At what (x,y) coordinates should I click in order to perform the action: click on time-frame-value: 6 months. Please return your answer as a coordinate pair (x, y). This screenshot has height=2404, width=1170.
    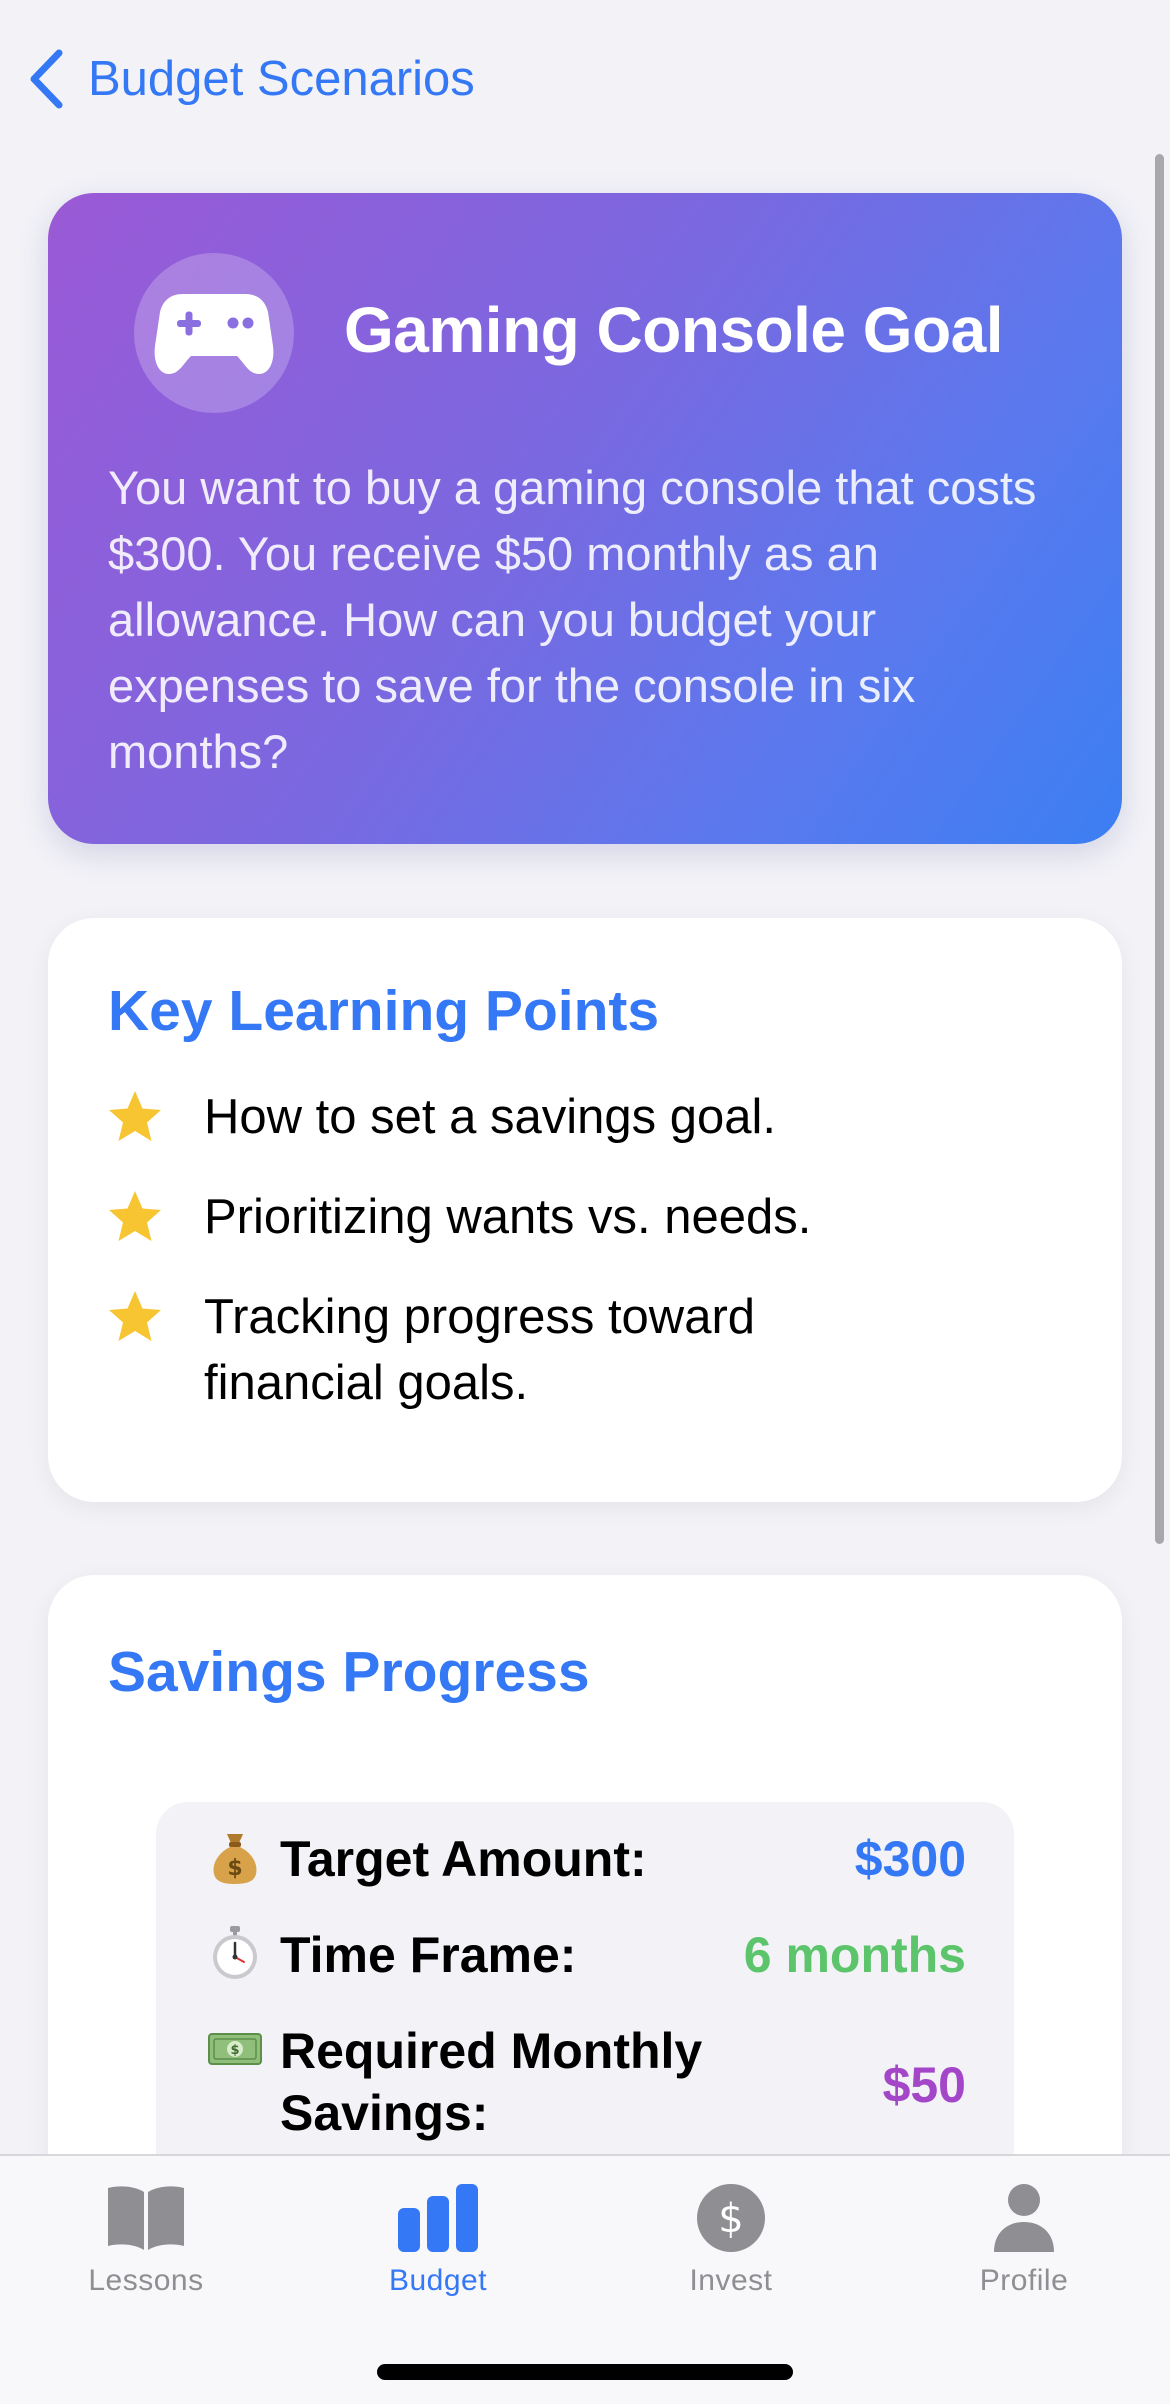
    Looking at the image, I should click on (854, 1955).